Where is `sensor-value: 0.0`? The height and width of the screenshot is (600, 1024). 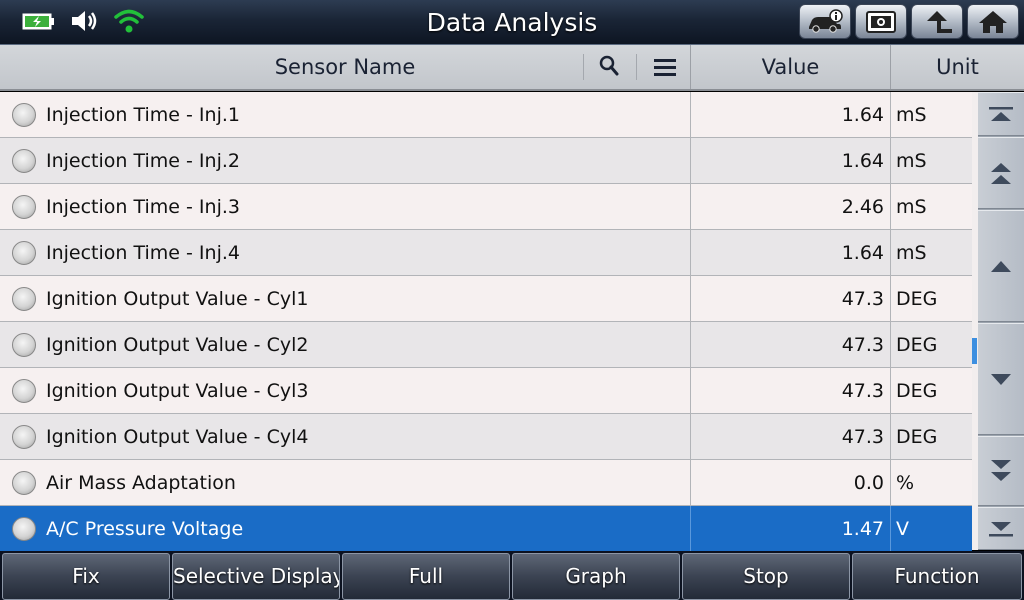
sensor-value: 0.0 is located at coordinates (790, 483).